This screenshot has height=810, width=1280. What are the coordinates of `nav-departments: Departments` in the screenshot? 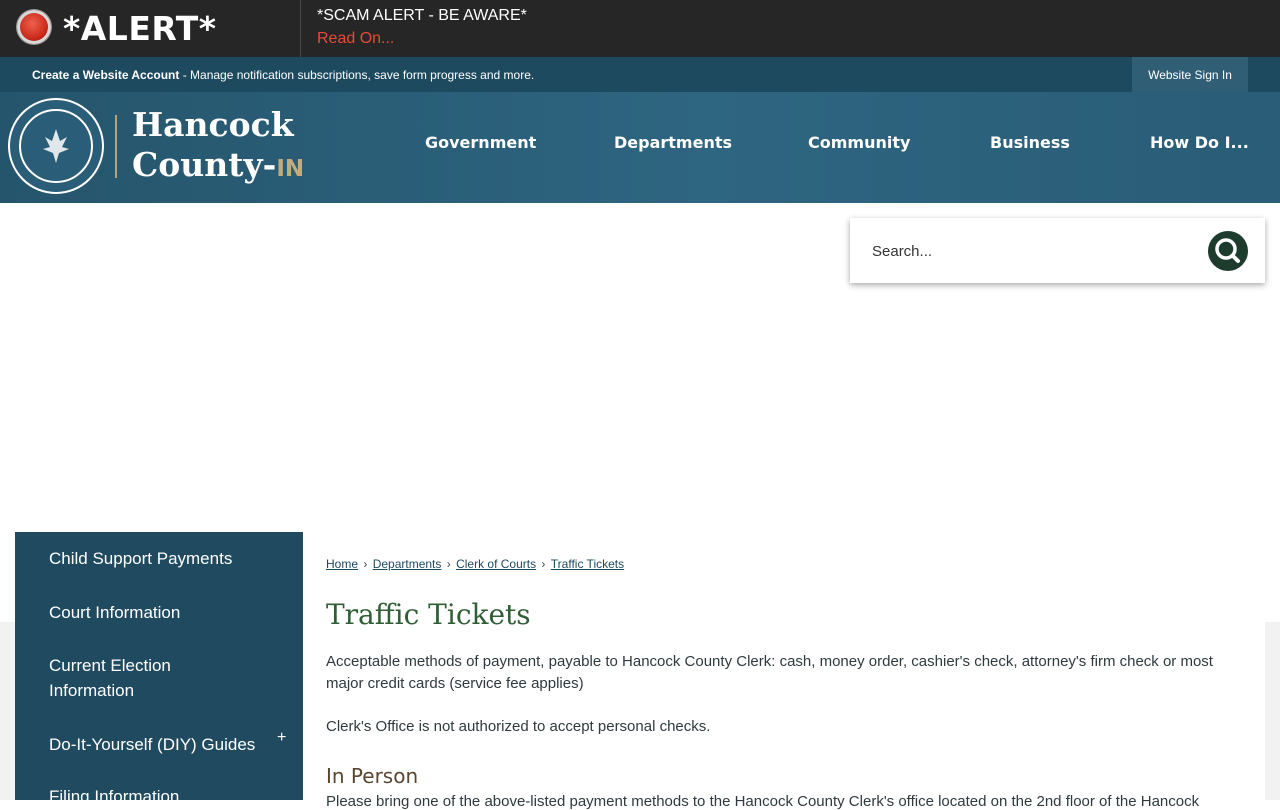 It's located at (673, 142).